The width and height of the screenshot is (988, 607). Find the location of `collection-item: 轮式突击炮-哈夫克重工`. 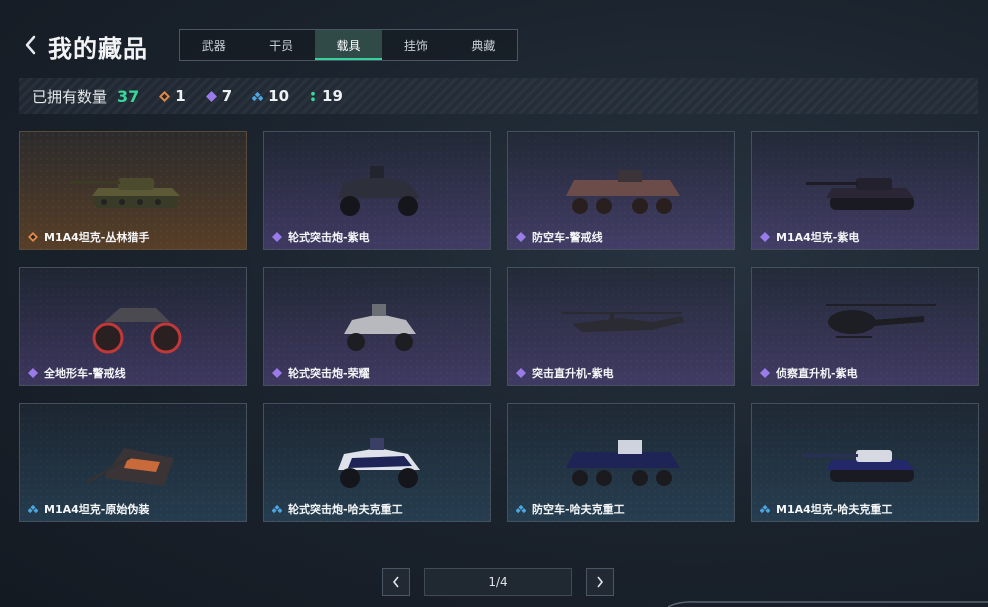

collection-item: 轮式突击炮-哈夫克重工 is located at coordinates (377, 462).